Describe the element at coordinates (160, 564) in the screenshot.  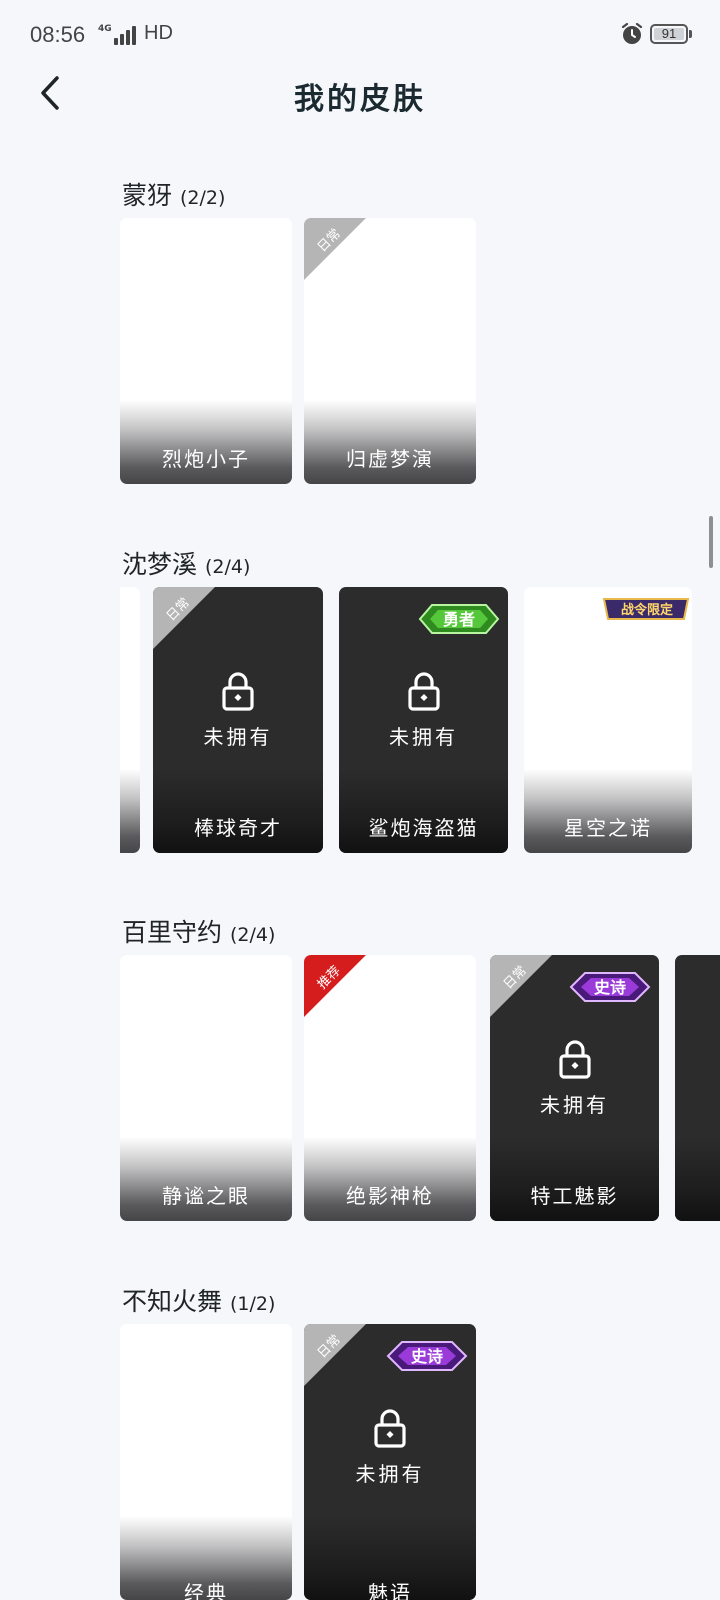
I see `hero-name: 沈梦溪` at that location.